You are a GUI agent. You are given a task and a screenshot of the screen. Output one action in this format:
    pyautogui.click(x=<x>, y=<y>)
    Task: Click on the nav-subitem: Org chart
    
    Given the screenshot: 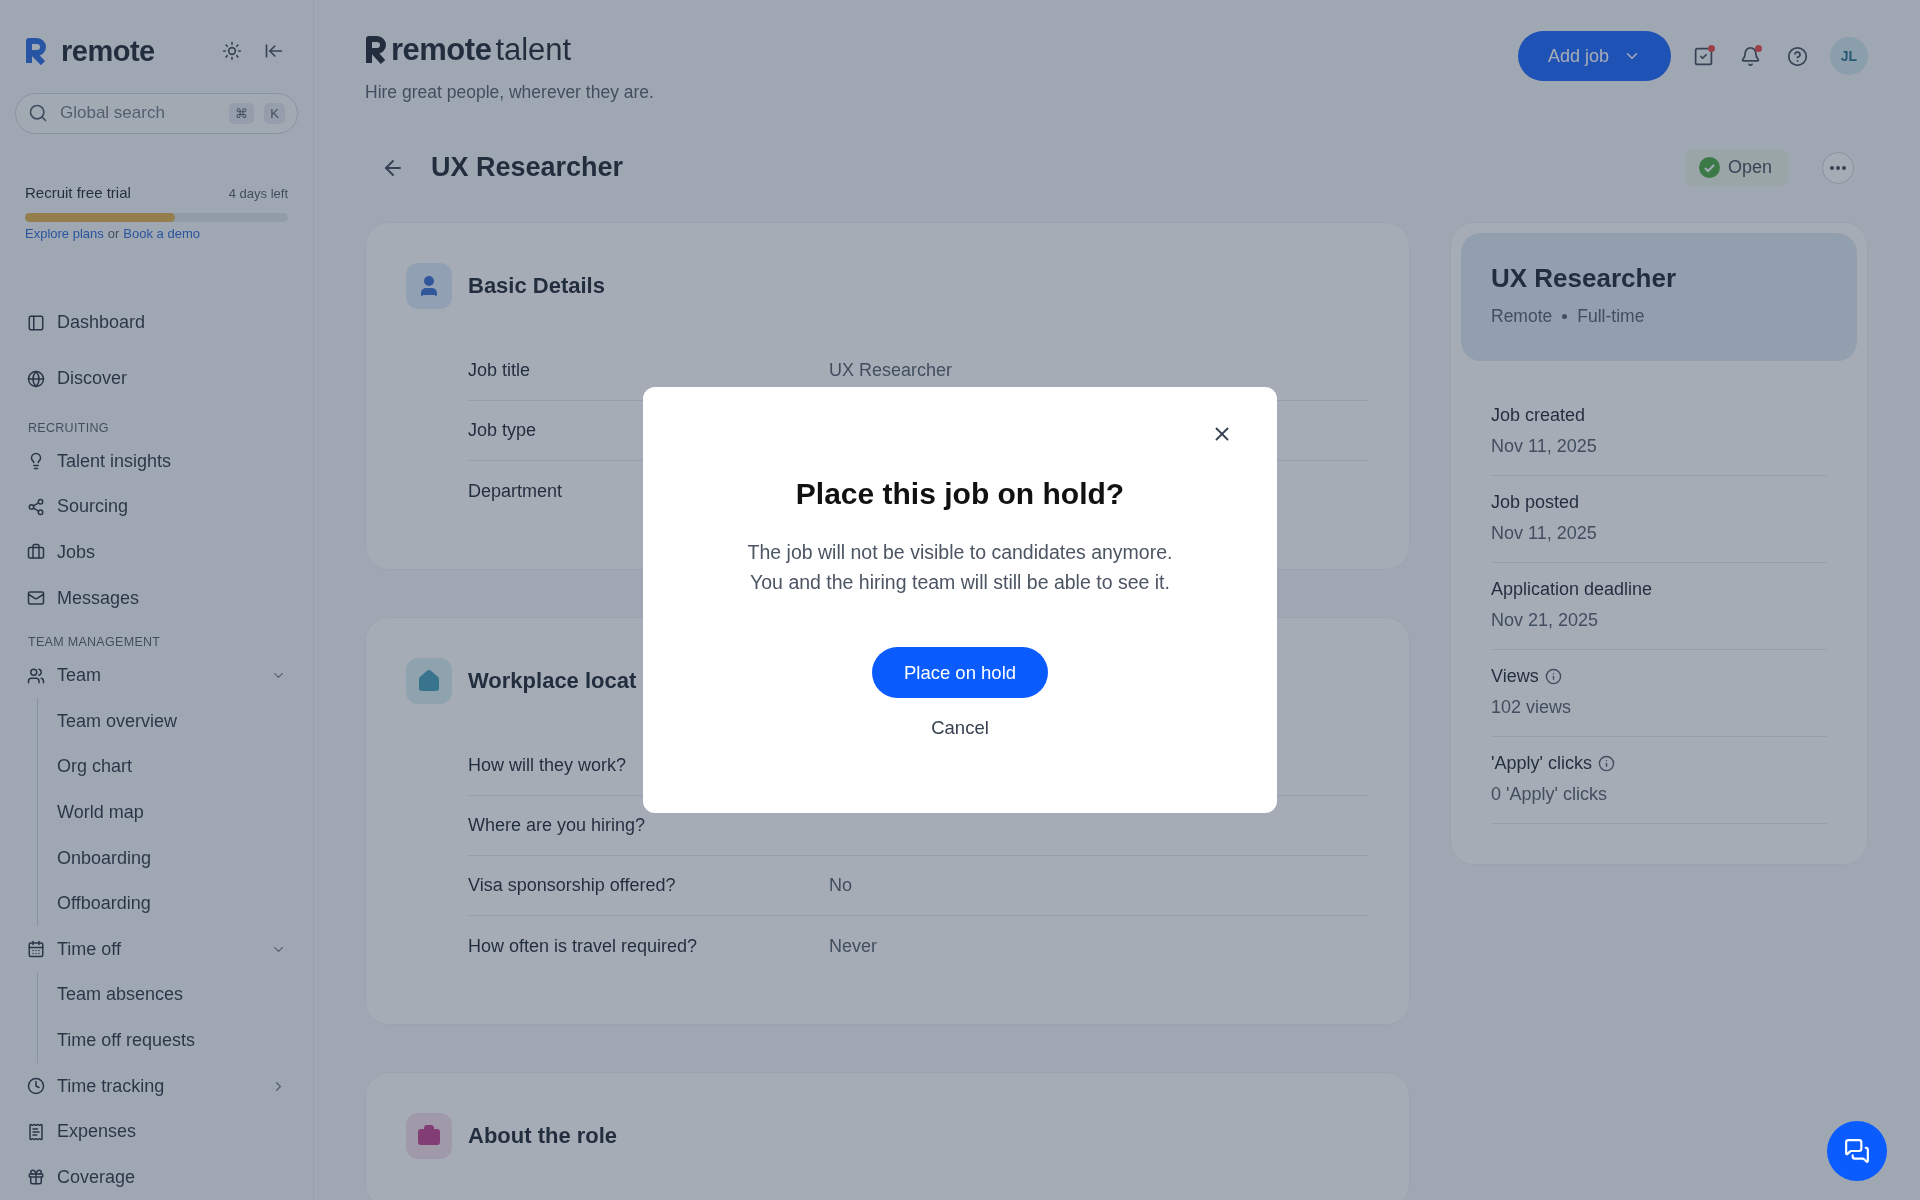 What is the action you would take?
    pyautogui.click(x=168, y=767)
    